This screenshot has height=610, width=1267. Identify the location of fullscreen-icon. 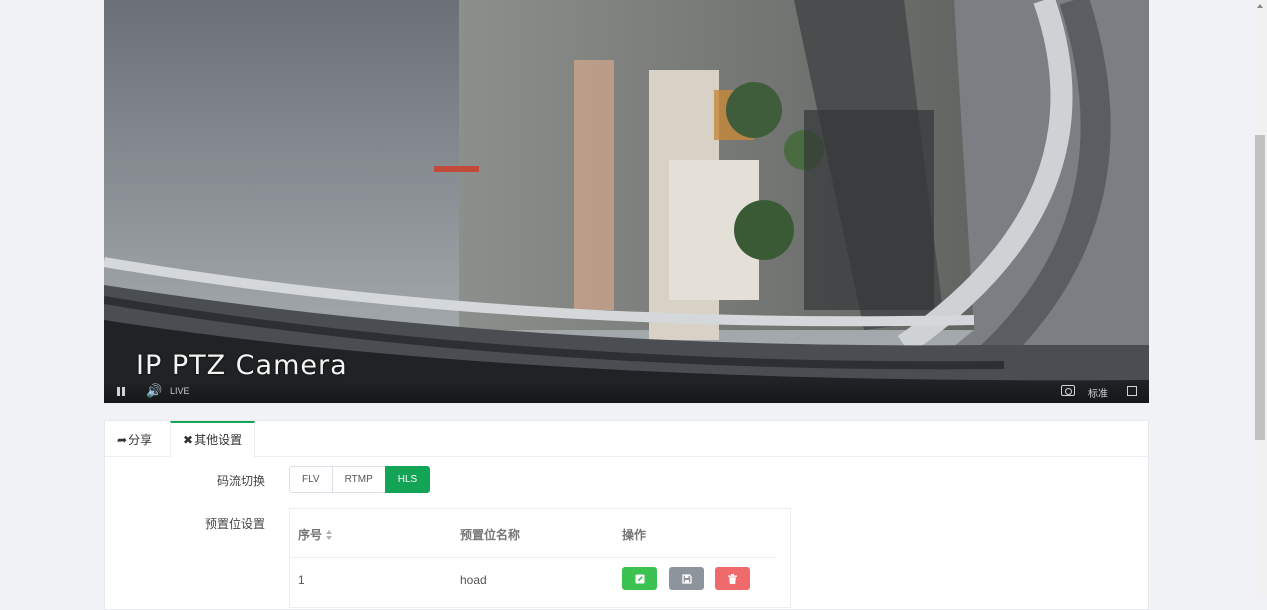
(1132, 391).